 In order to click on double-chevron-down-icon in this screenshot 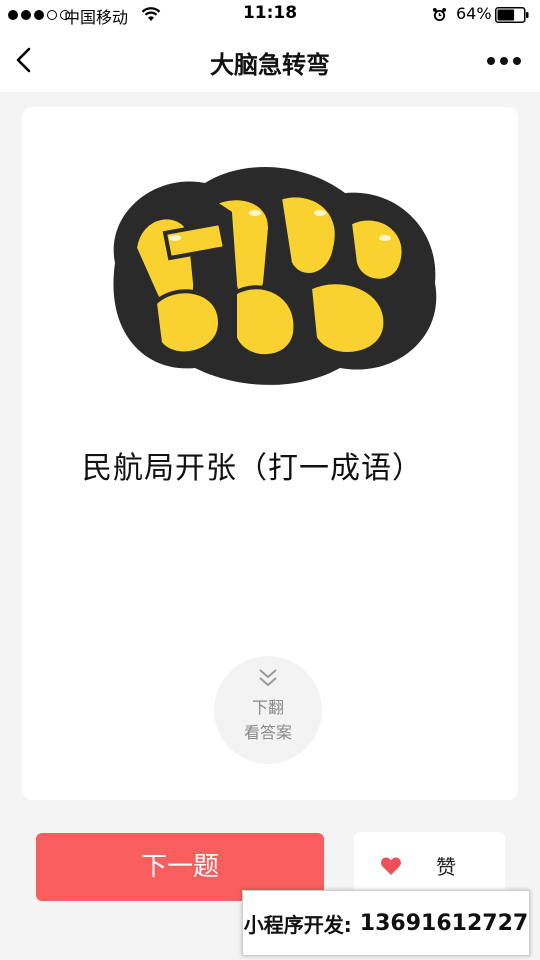, I will do `click(268, 678)`.